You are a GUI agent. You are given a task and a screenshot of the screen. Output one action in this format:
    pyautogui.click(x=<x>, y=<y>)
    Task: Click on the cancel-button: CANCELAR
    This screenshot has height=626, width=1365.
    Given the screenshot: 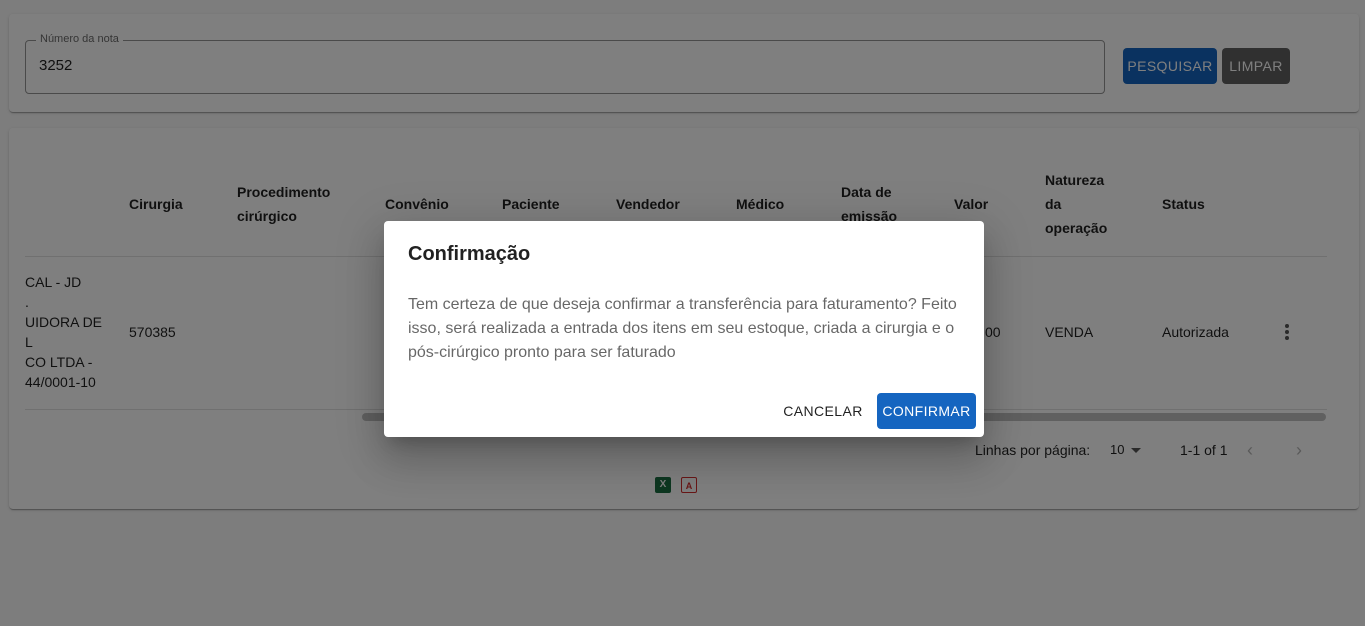 What is the action you would take?
    pyautogui.click(x=823, y=411)
    